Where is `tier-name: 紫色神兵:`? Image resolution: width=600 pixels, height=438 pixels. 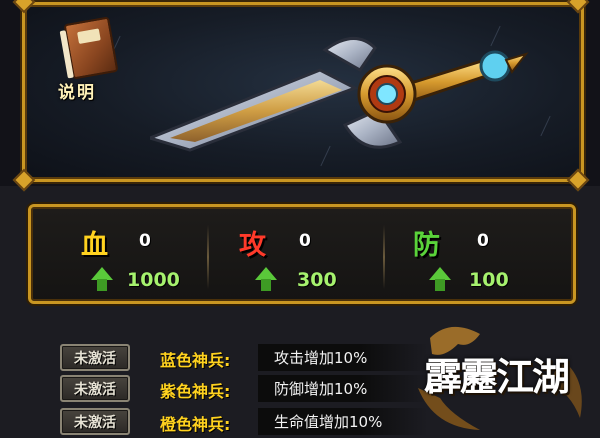 tier-name: 紫色神兵: is located at coordinates (195, 391).